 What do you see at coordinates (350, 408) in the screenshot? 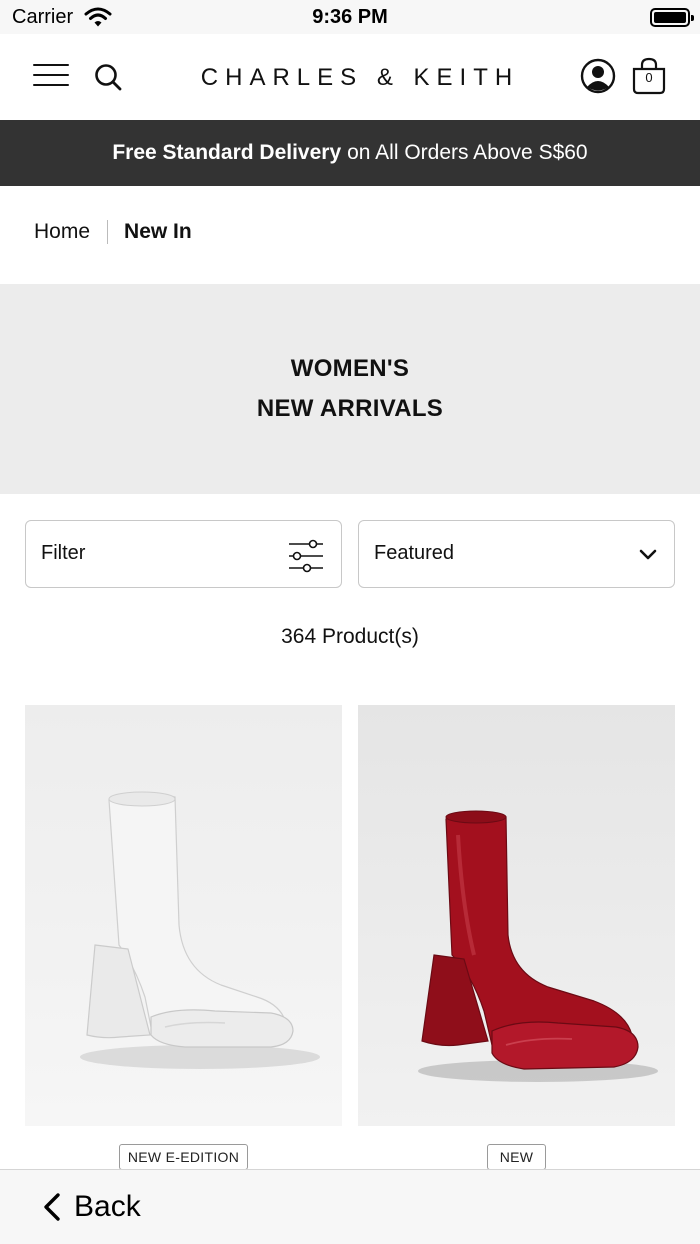
I see `hero-title-line2: NEW ARRIVALS` at bounding box center [350, 408].